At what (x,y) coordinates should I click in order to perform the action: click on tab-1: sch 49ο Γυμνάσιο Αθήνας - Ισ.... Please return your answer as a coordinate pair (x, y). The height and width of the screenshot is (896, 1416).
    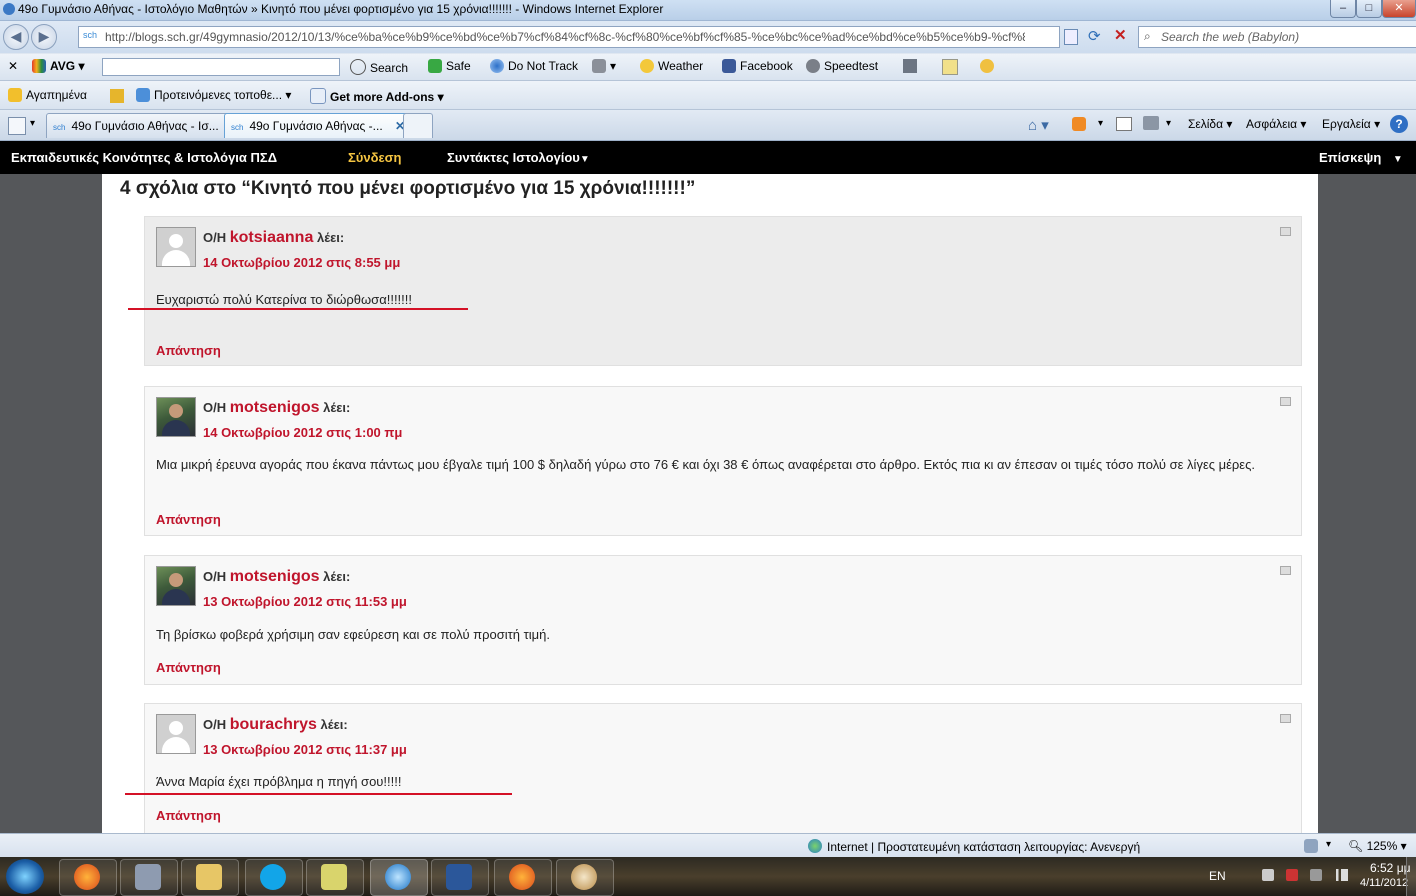
    Looking at the image, I should click on (138, 125).